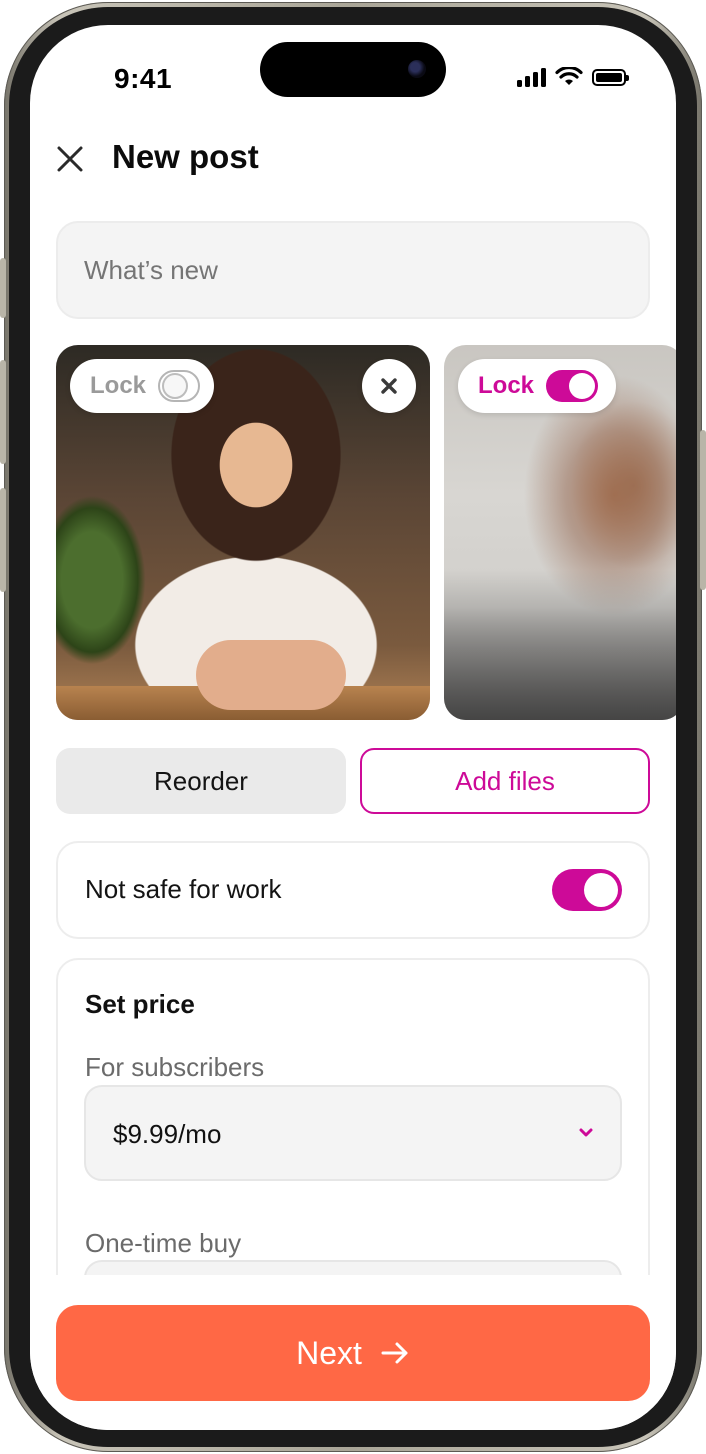 The image size is (706, 1454). Describe the element at coordinates (140, 1004) in the screenshot. I see `price-title: Set price` at that location.